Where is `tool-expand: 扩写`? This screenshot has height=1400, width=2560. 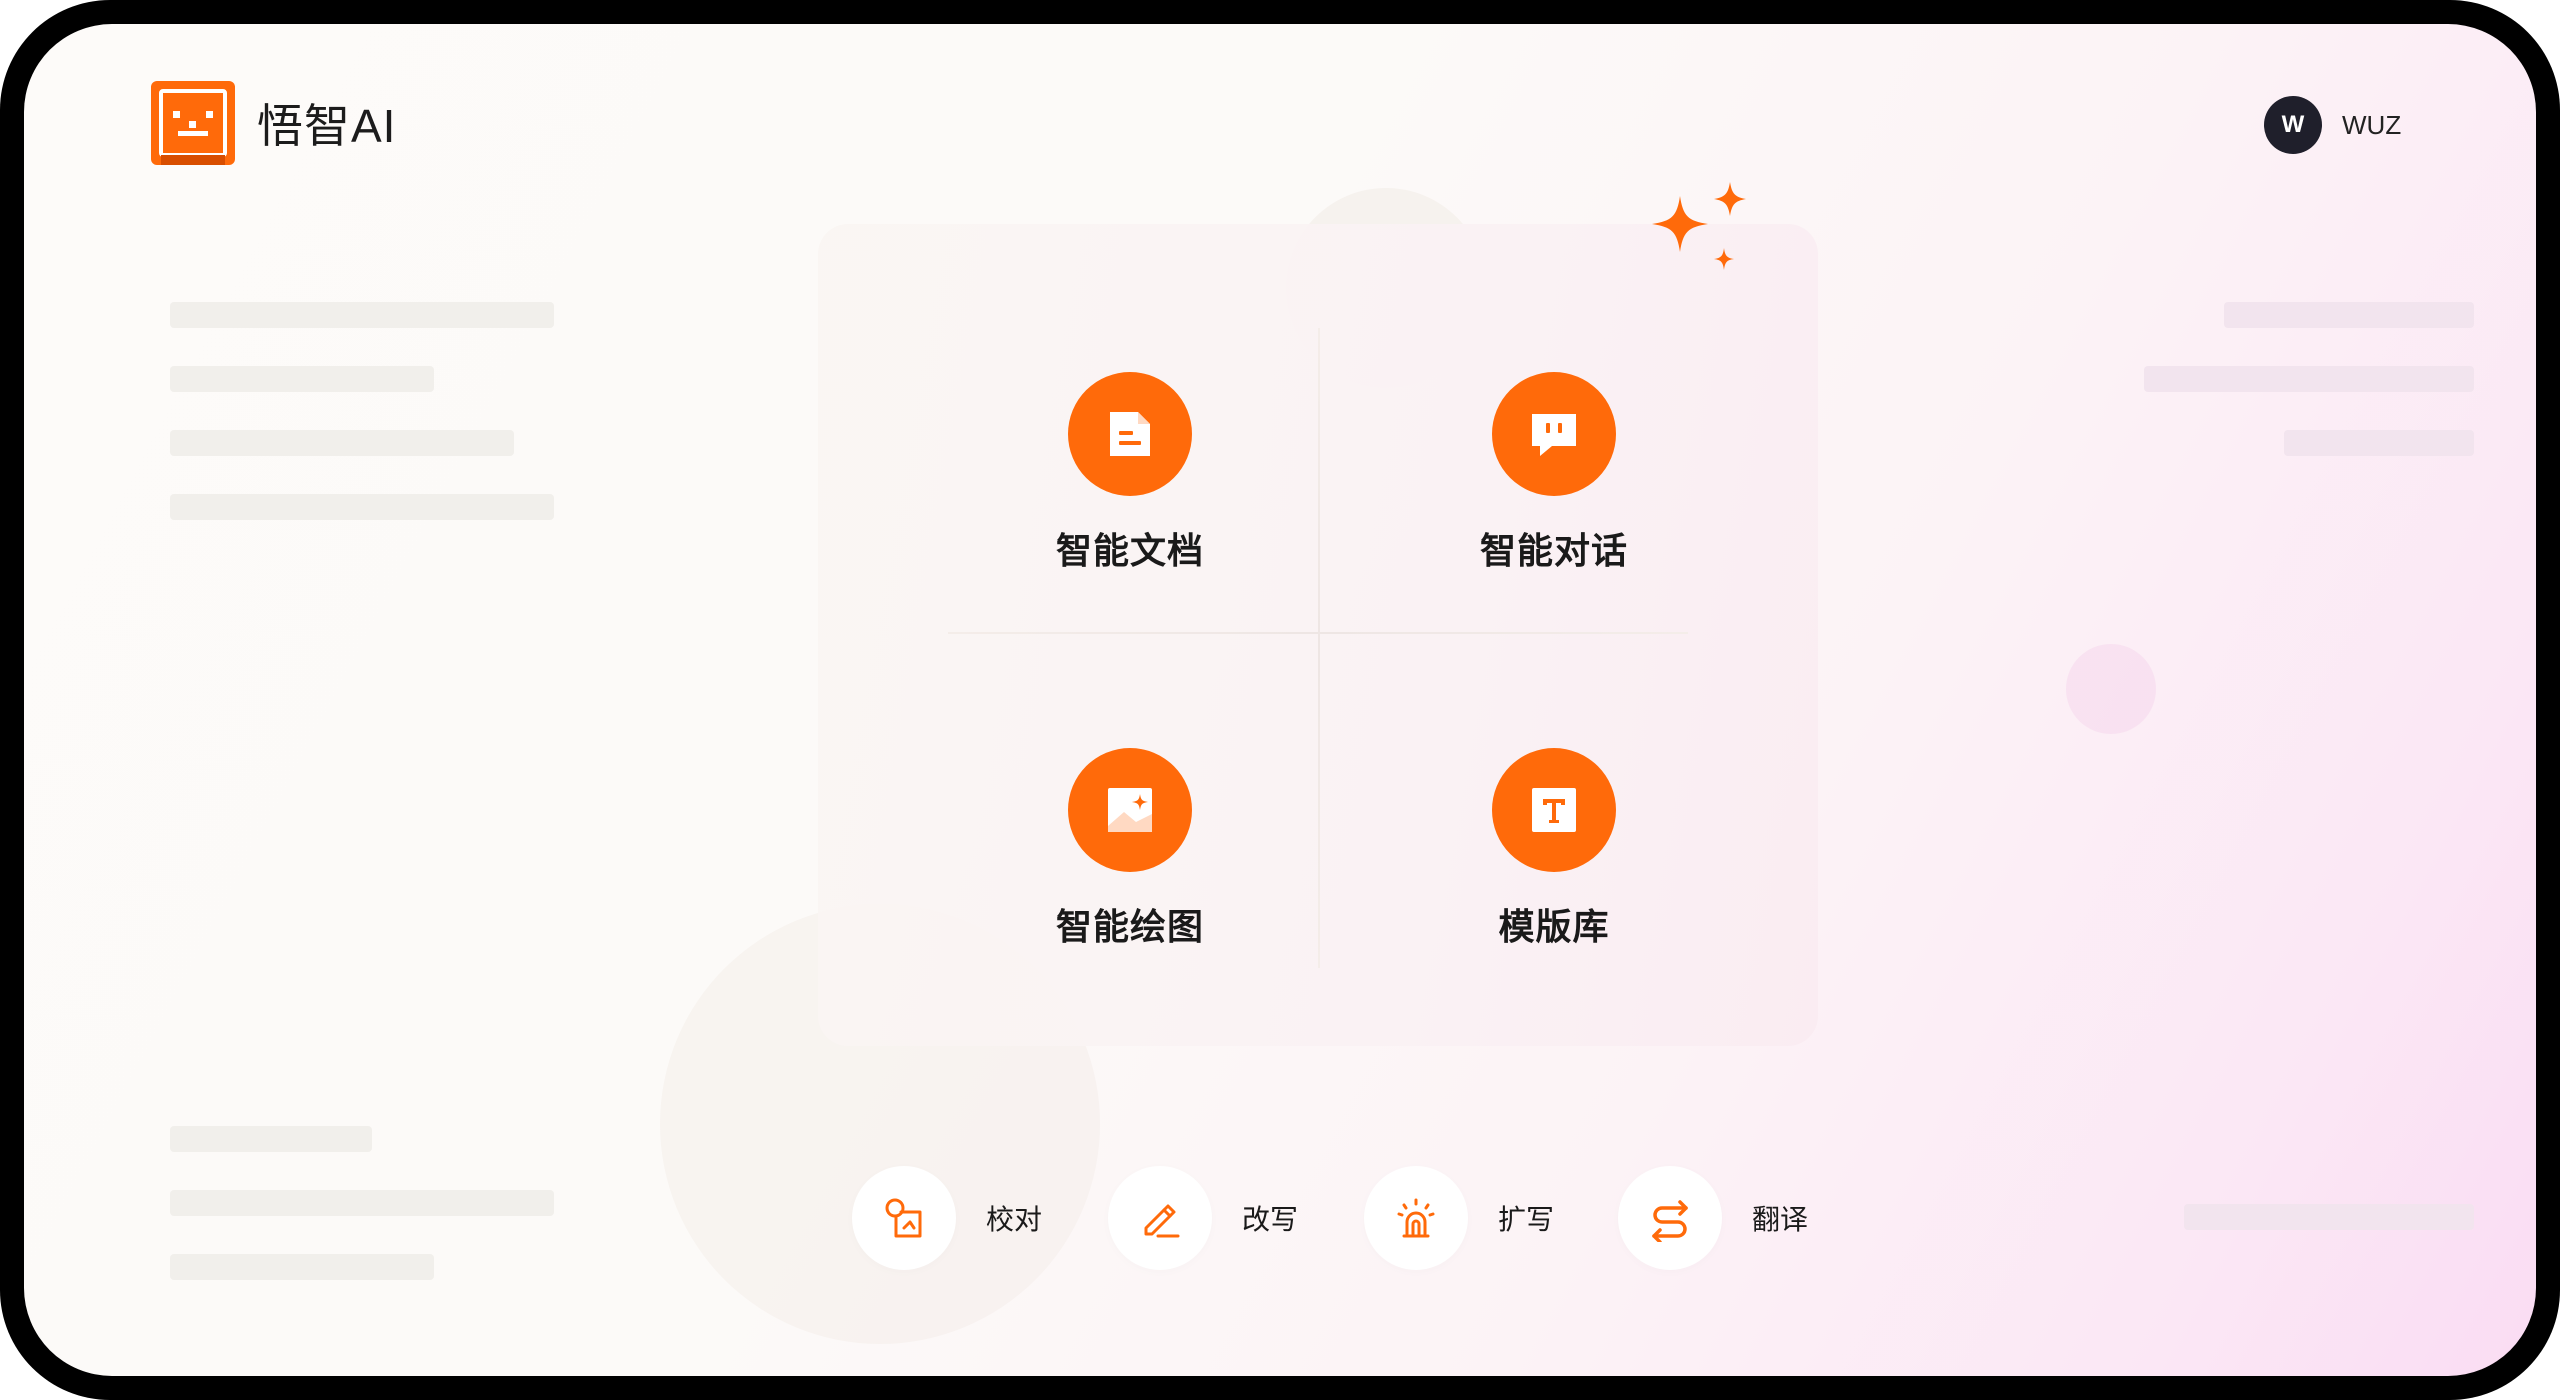
tool-expand: 扩写 is located at coordinates (1459, 1218).